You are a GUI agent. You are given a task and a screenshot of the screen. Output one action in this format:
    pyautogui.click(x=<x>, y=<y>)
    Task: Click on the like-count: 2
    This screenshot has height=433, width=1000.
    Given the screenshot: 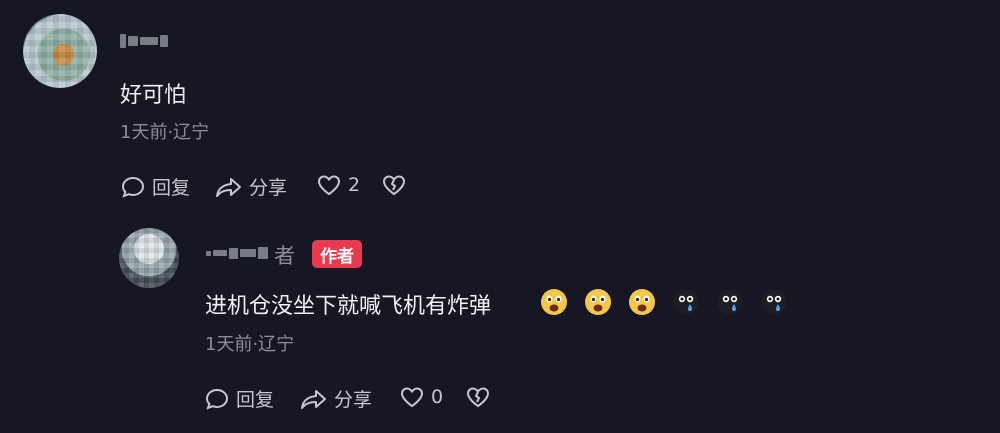 What is the action you would take?
    pyautogui.click(x=354, y=185)
    